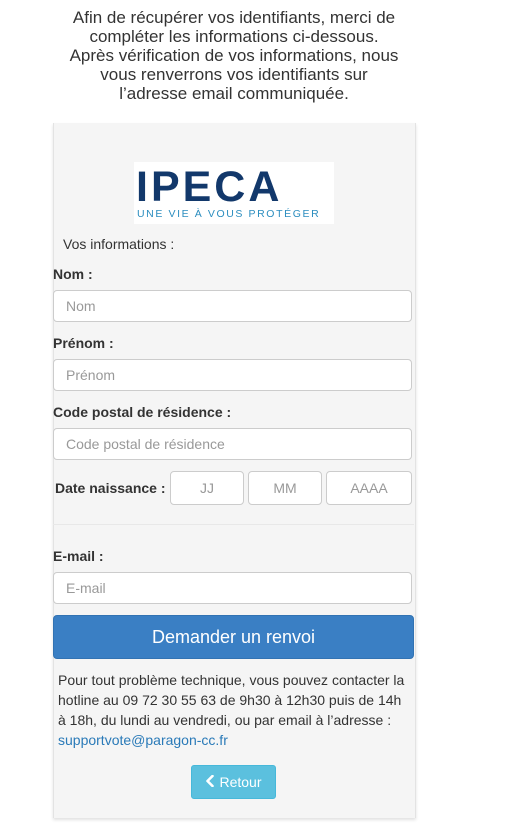 The height and width of the screenshot is (831, 514). What do you see at coordinates (233, 637) in the screenshot?
I see `submit-button: Demander un renvoi` at bounding box center [233, 637].